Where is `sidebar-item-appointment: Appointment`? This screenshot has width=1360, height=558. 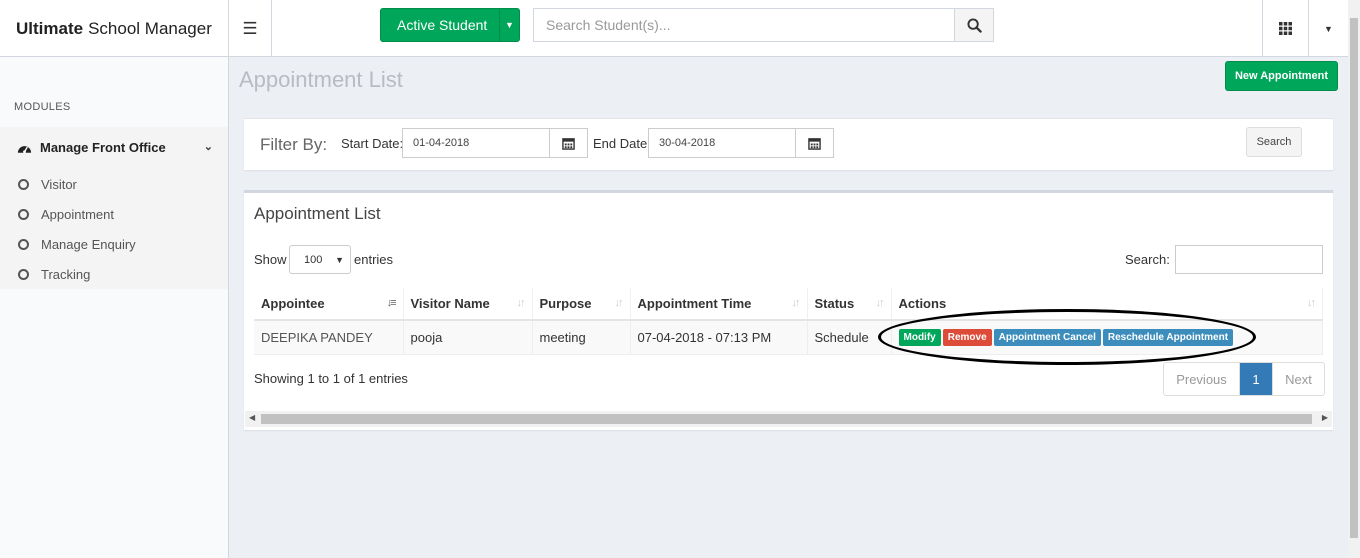
sidebar-item-appointment: Appointment is located at coordinates (66, 214).